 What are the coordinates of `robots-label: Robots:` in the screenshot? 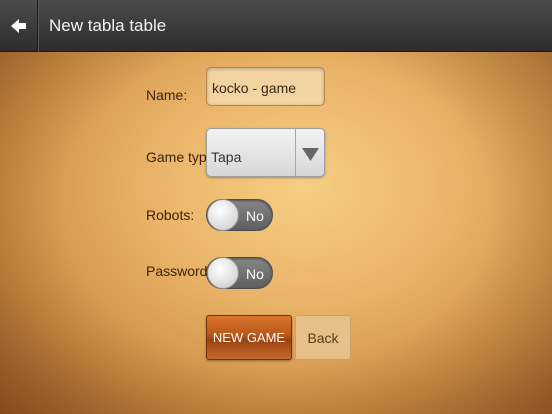 It's located at (170, 215).